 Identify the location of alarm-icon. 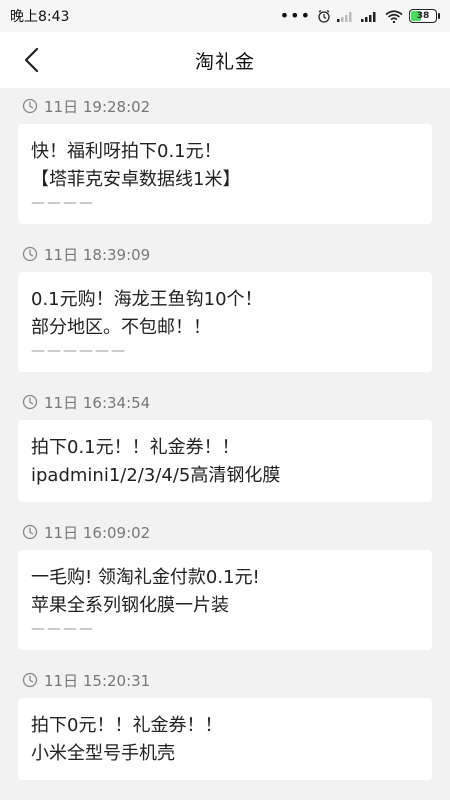
(324, 16).